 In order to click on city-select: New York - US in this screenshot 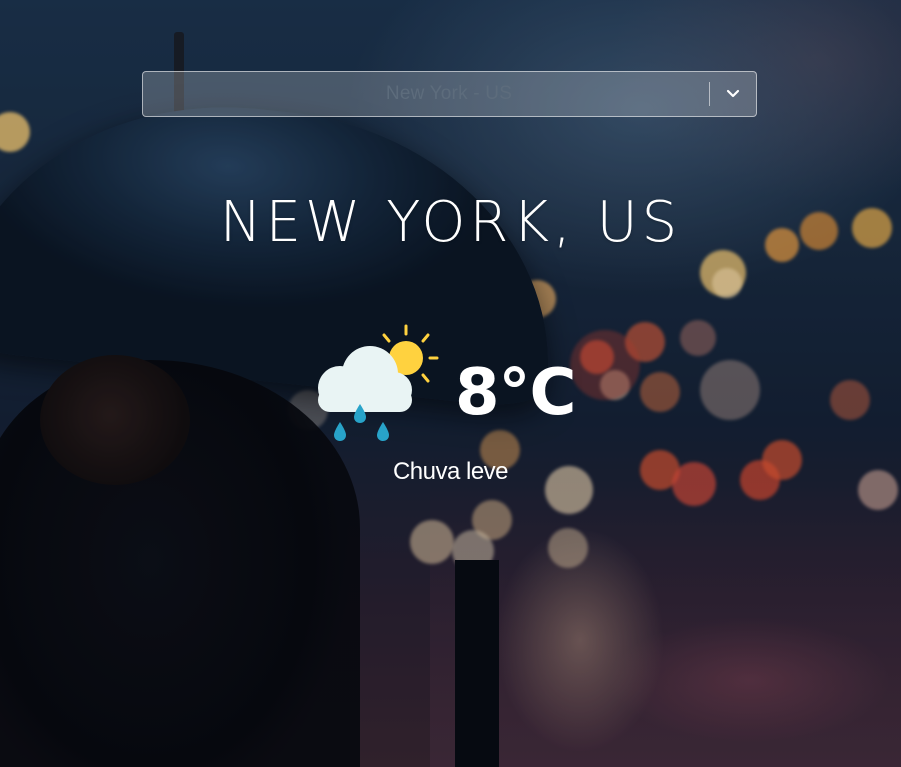, I will do `click(449, 94)`.